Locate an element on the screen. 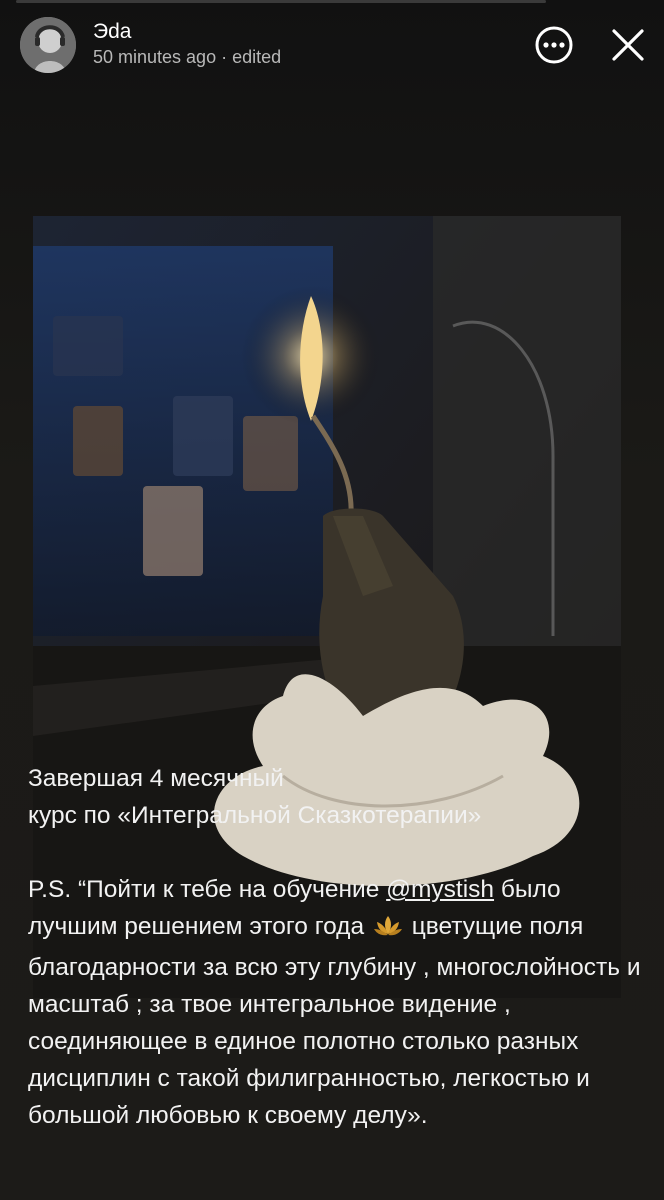 This screenshot has height=1200, width=664. post-meta: 50 minutes ago · edited is located at coordinates (187, 57).